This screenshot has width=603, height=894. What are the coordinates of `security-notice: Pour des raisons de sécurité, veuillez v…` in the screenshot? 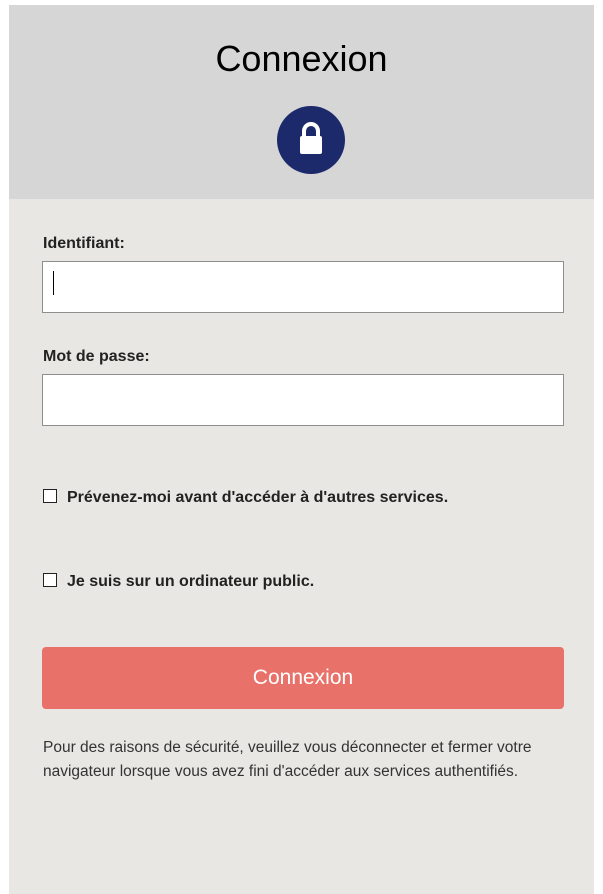 It's located at (287, 759).